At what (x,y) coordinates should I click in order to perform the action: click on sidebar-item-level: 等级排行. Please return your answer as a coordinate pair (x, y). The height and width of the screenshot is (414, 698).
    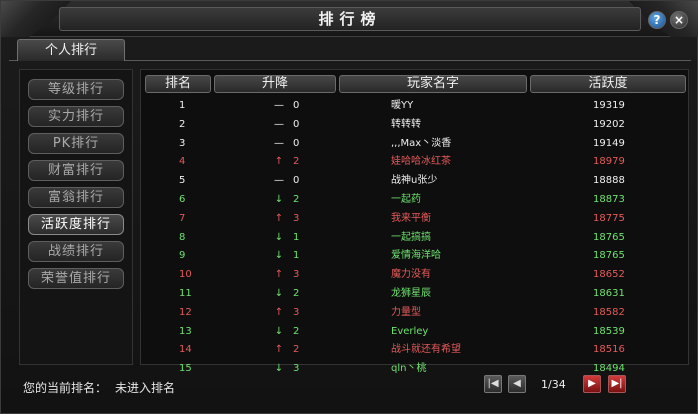
    Looking at the image, I should click on (76, 89).